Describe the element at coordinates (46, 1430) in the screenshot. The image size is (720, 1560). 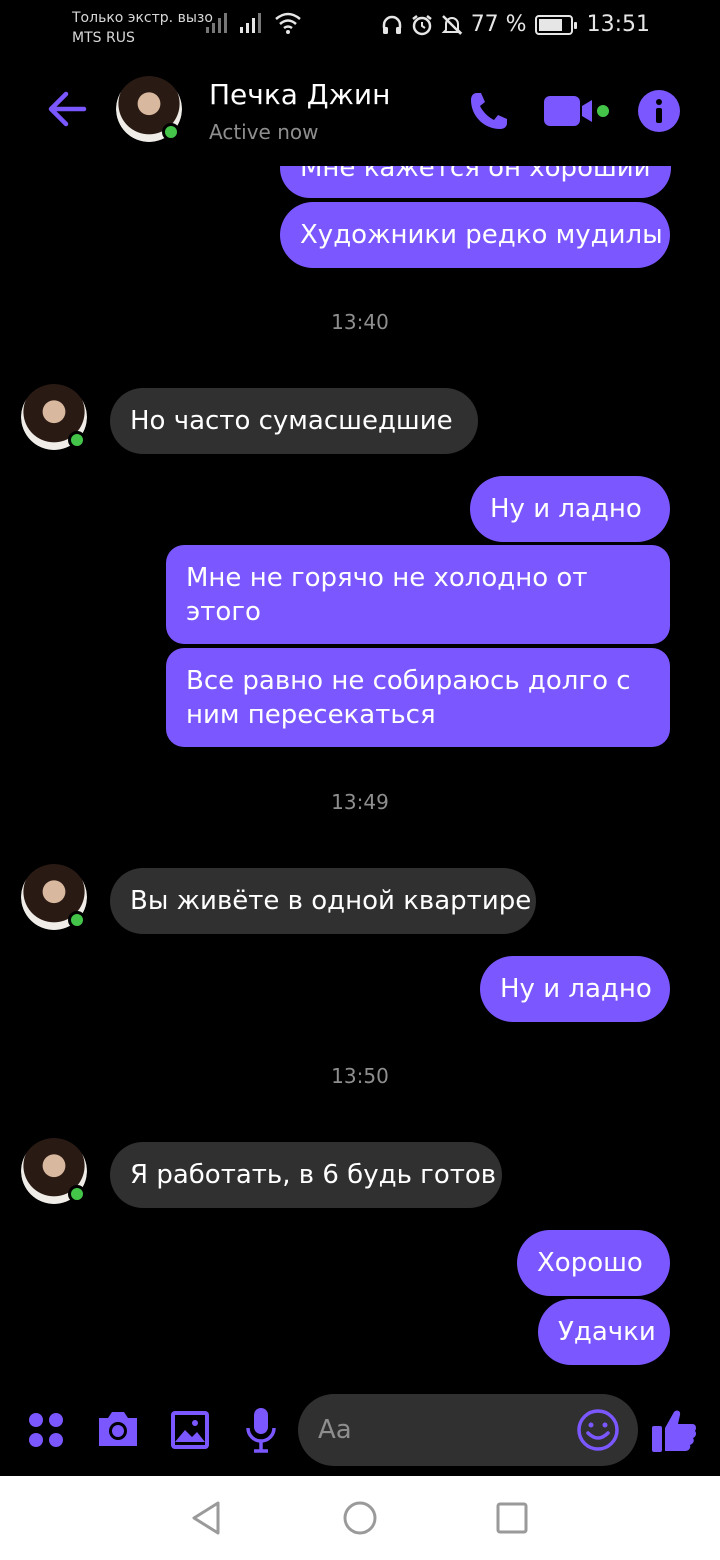
I see `apps-icon` at that location.